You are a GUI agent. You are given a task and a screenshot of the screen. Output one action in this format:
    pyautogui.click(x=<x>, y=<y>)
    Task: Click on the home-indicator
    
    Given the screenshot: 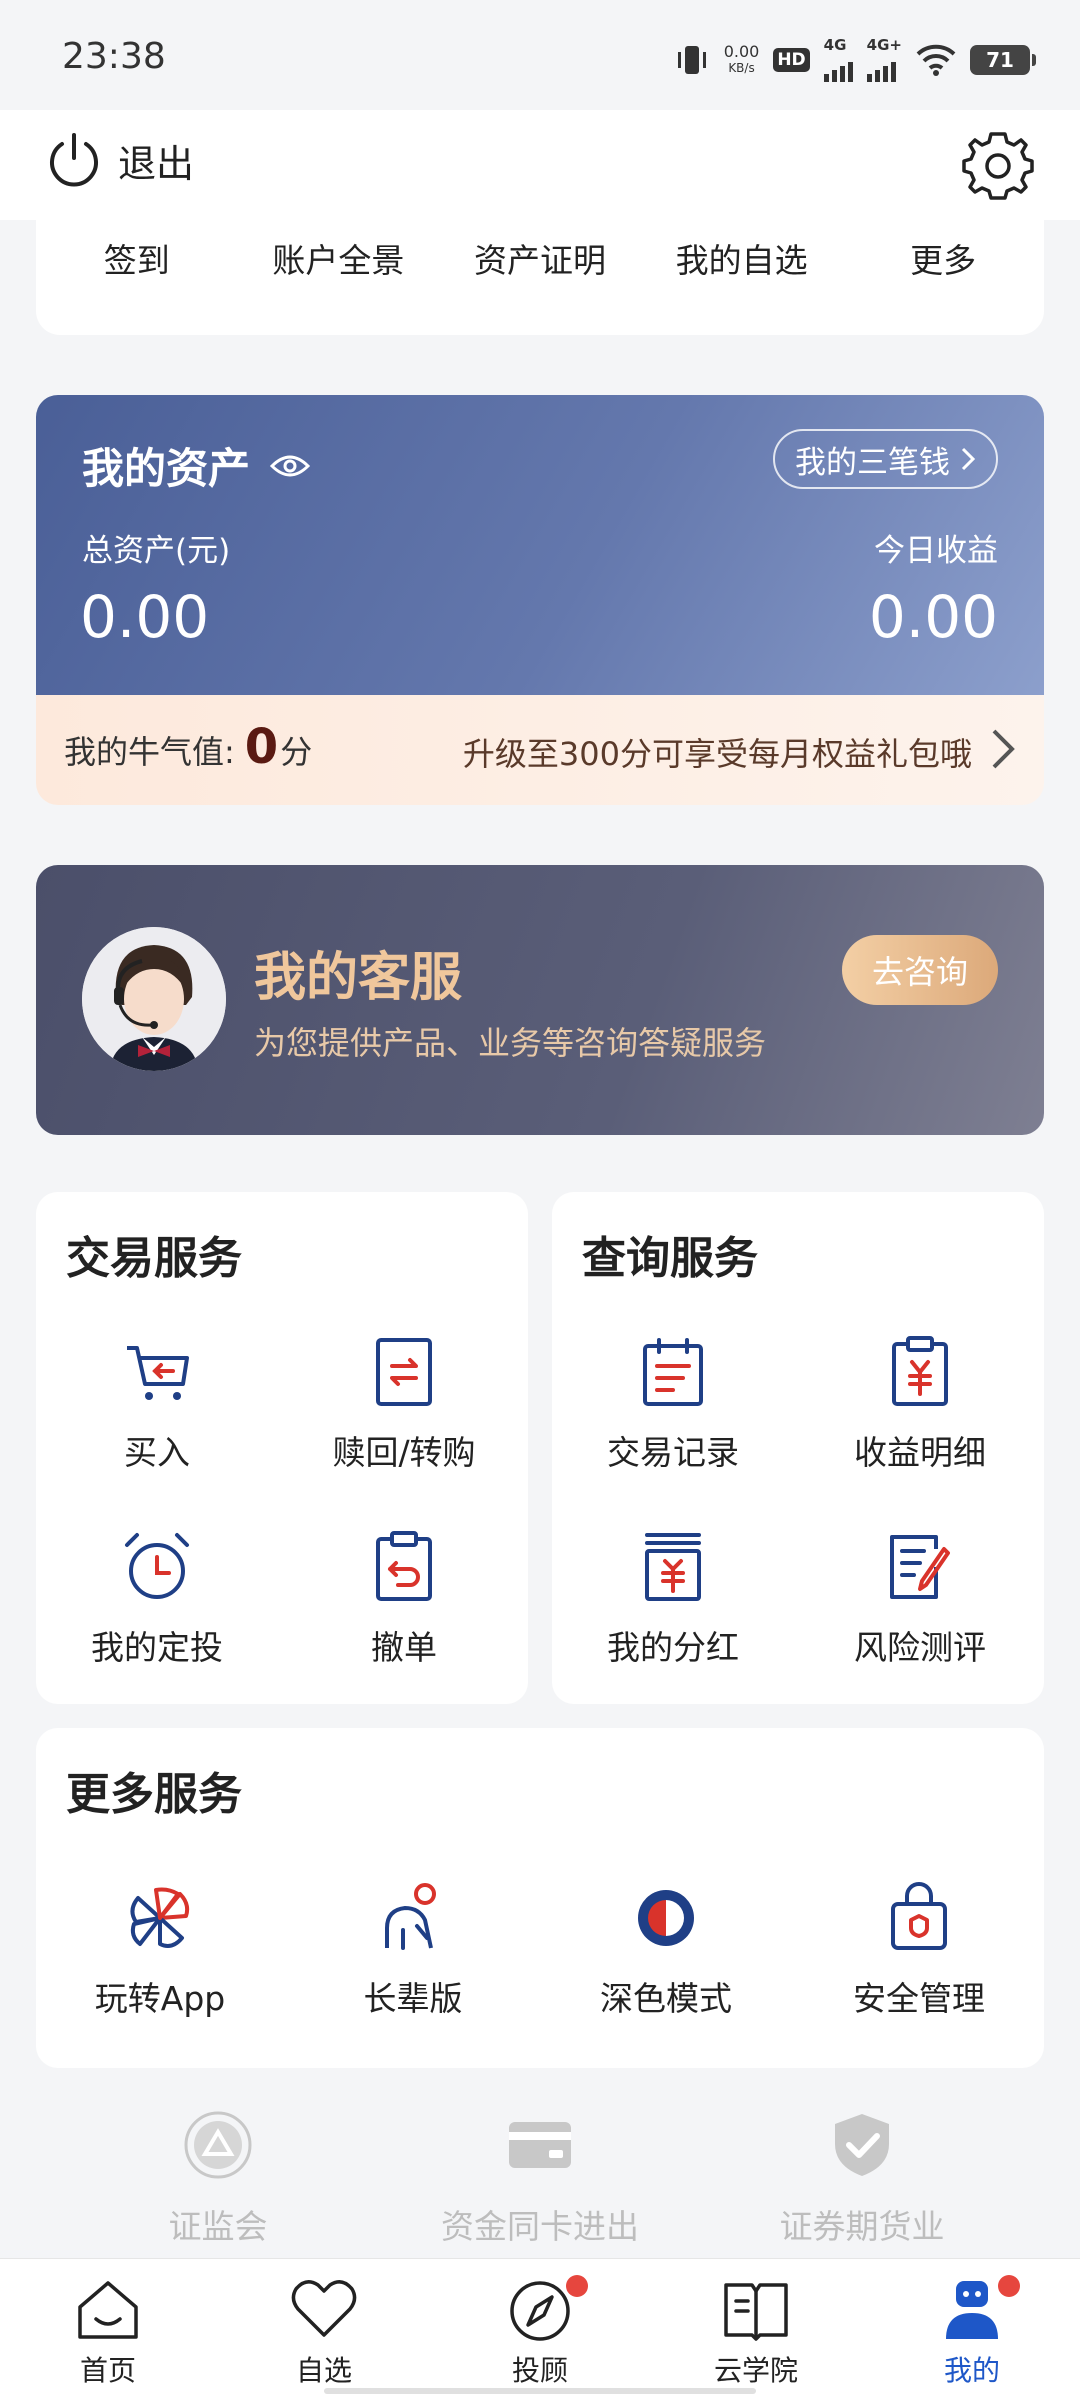 What is the action you would take?
    pyautogui.click(x=540, y=2391)
    